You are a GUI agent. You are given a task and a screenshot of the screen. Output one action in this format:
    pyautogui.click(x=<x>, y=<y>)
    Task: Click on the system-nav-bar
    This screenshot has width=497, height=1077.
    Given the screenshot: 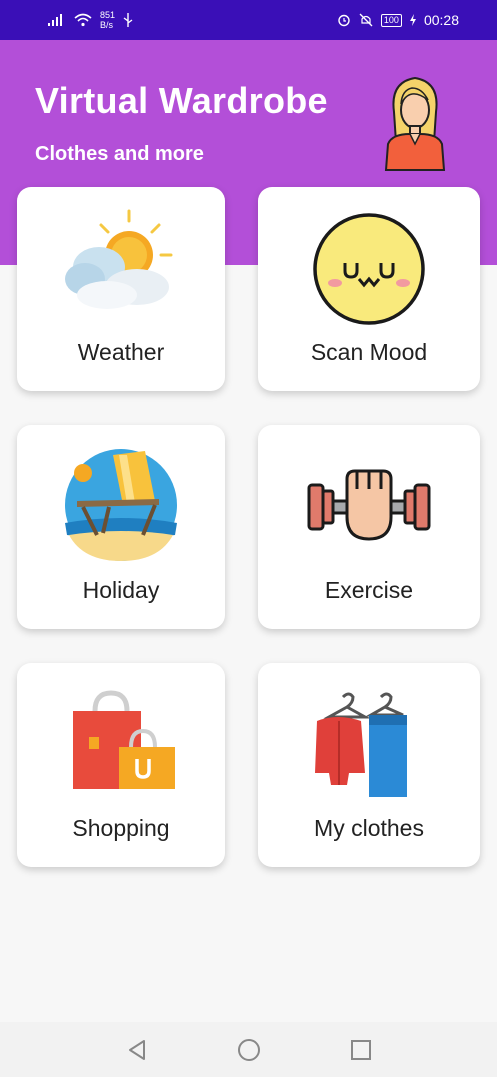 What is the action you would take?
    pyautogui.click(x=248, y=1049)
    